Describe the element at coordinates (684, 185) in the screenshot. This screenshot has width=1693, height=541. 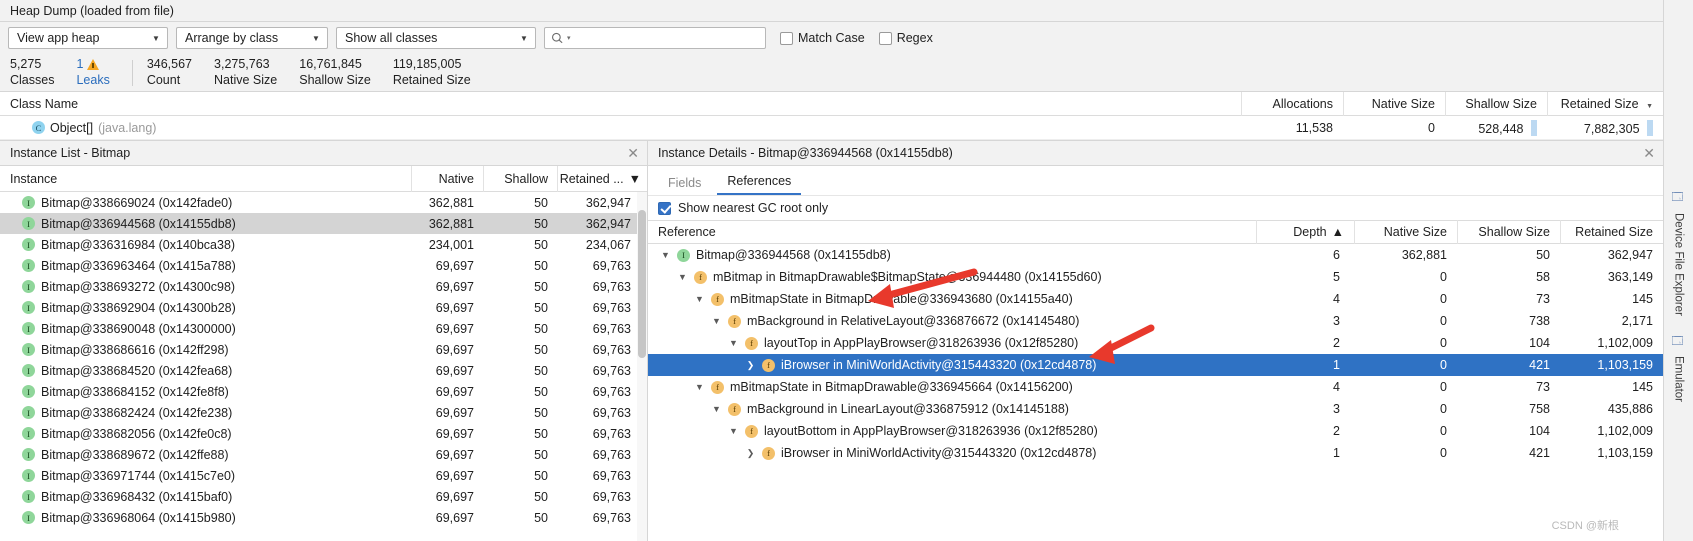
I see `tab-fields: Fields` at that location.